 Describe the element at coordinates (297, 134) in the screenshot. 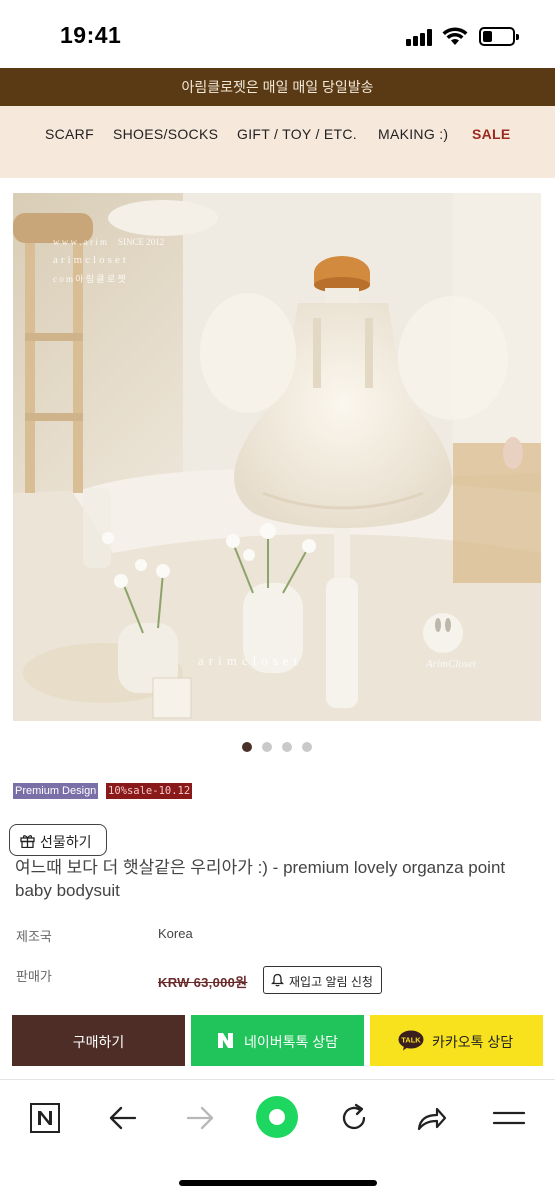

I see `nav-item-gift-toy-etc: GIFT / TOY / ETC.` at that location.